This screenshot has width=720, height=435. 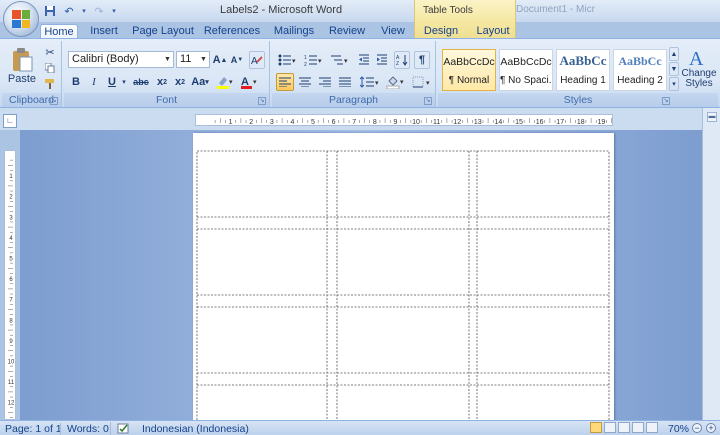 I want to click on paste-button: Paste, so click(x=22, y=66).